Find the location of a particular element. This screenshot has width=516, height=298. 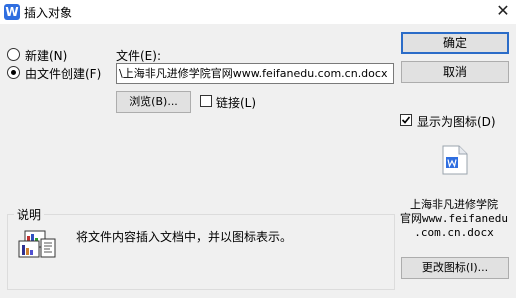

display-as-icon-label: 显示为图标(D) is located at coordinates (456, 121).